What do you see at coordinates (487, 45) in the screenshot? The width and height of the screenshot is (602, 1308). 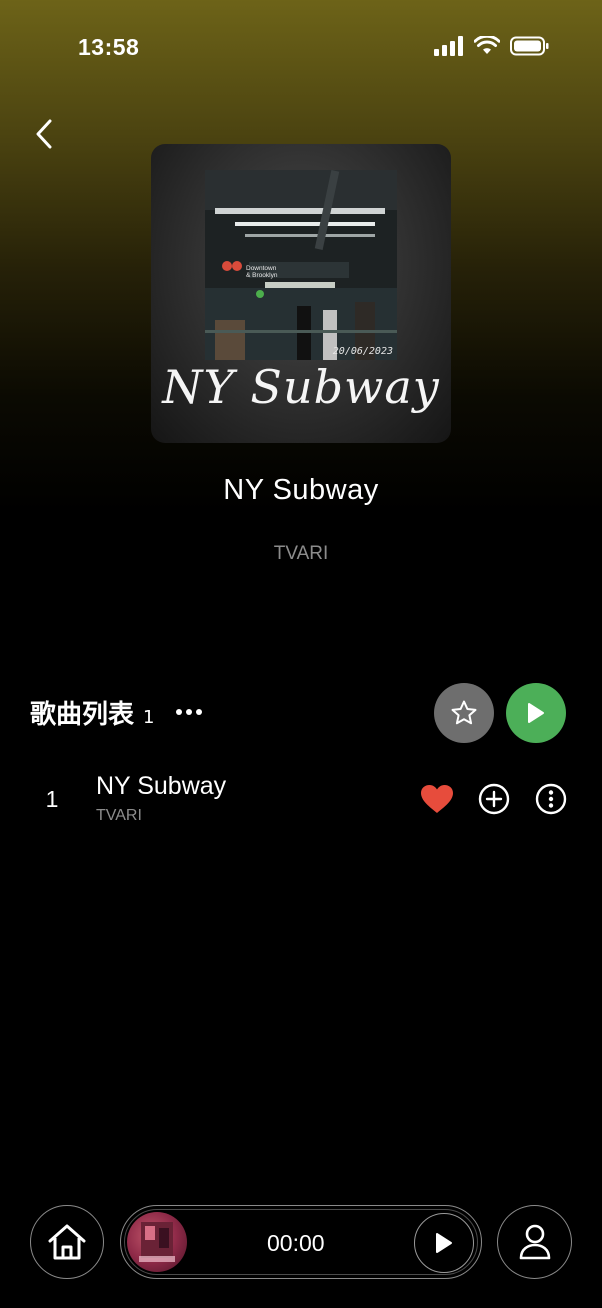 I see `wifi-icon` at bounding box center [487, 45].